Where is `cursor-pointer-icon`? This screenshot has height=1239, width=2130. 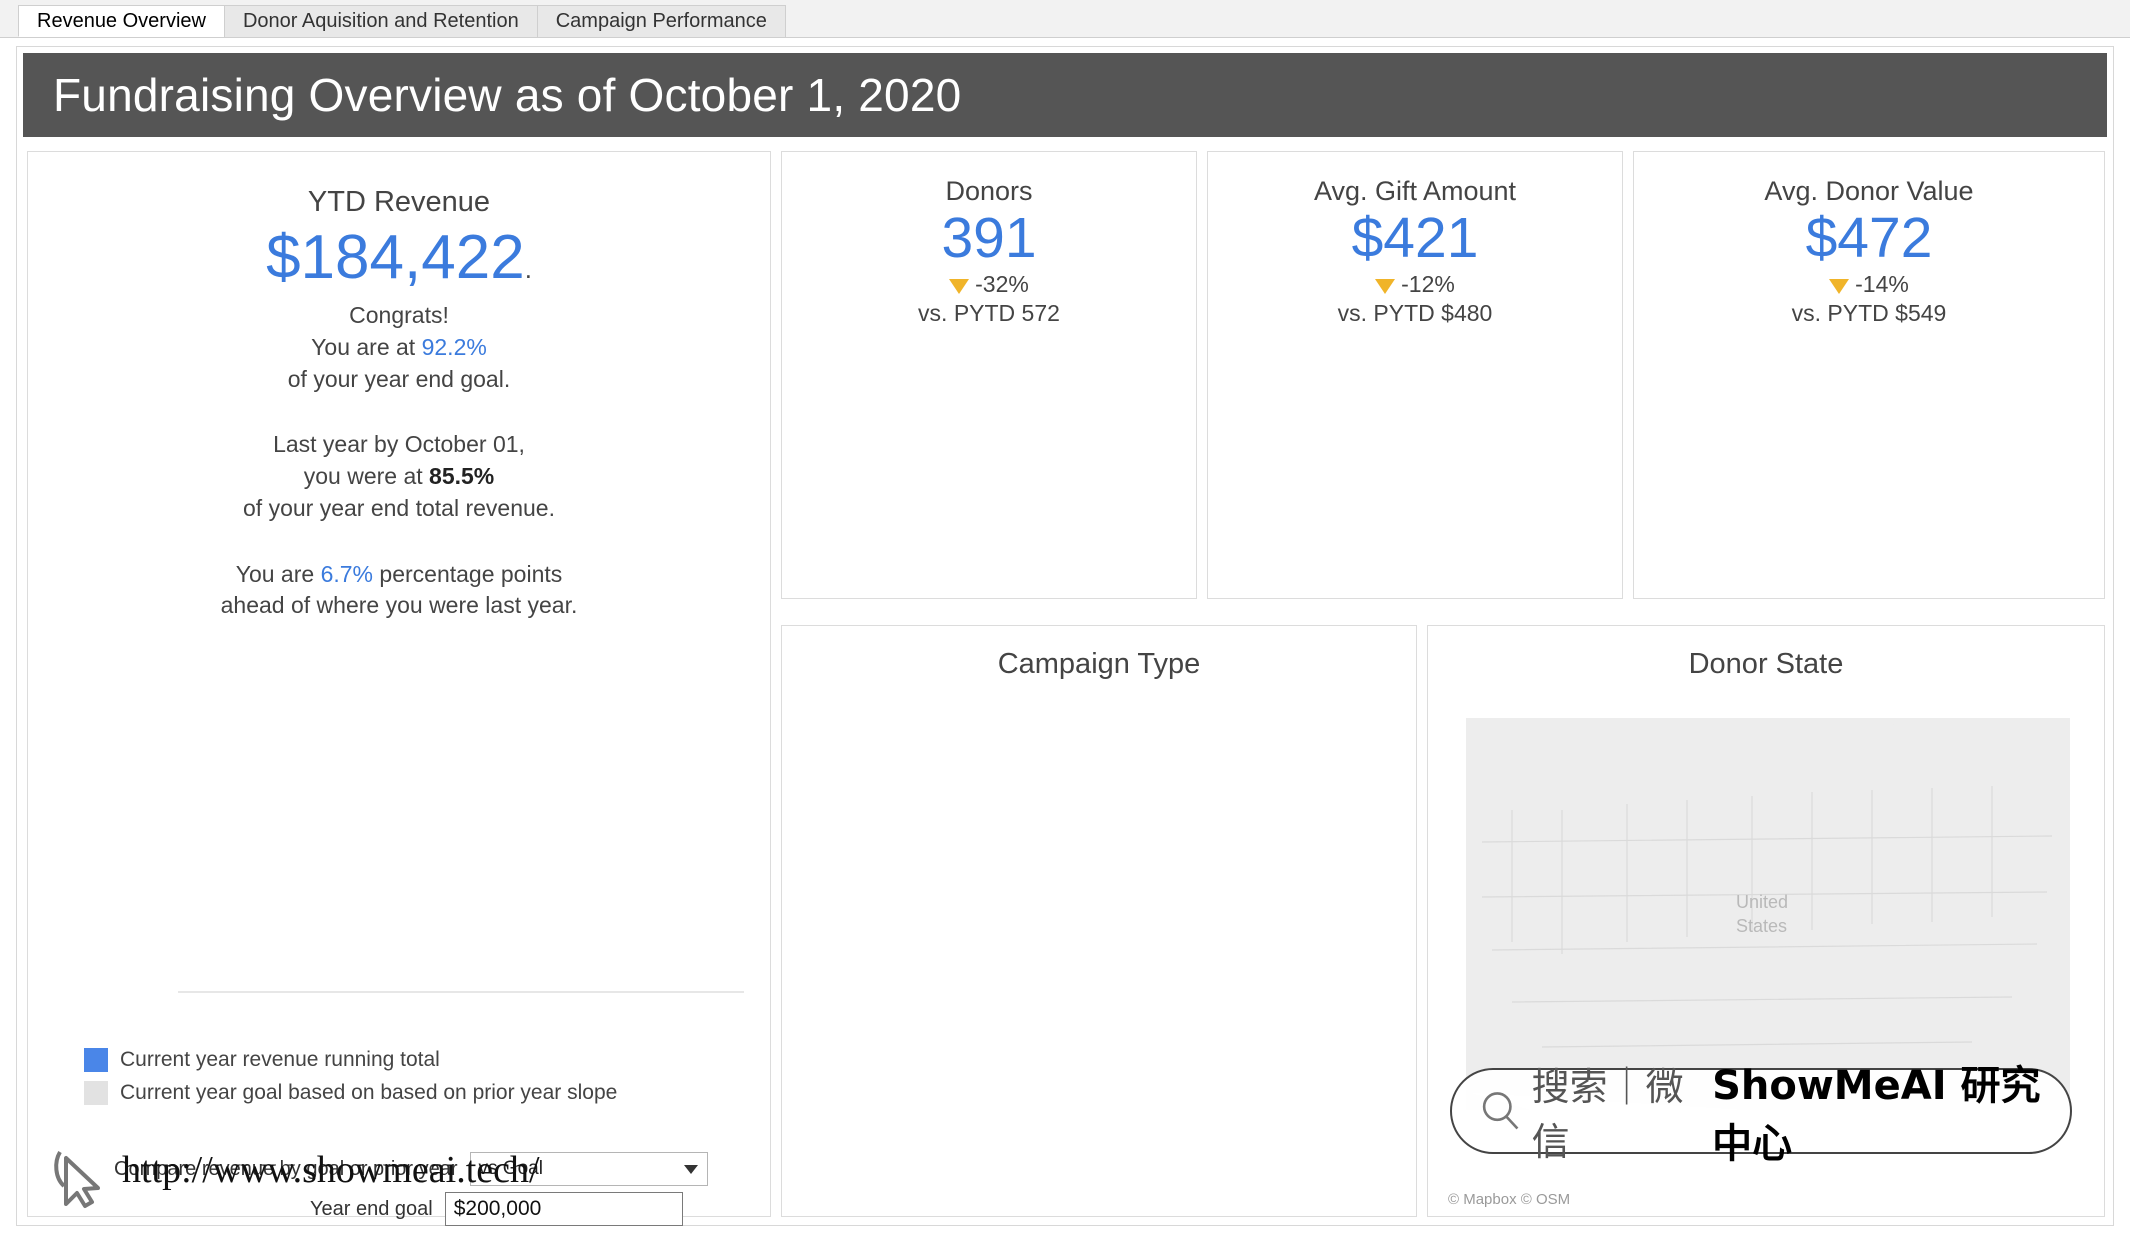 cursor-pointer-icon is located at coordinates (77, 1179).